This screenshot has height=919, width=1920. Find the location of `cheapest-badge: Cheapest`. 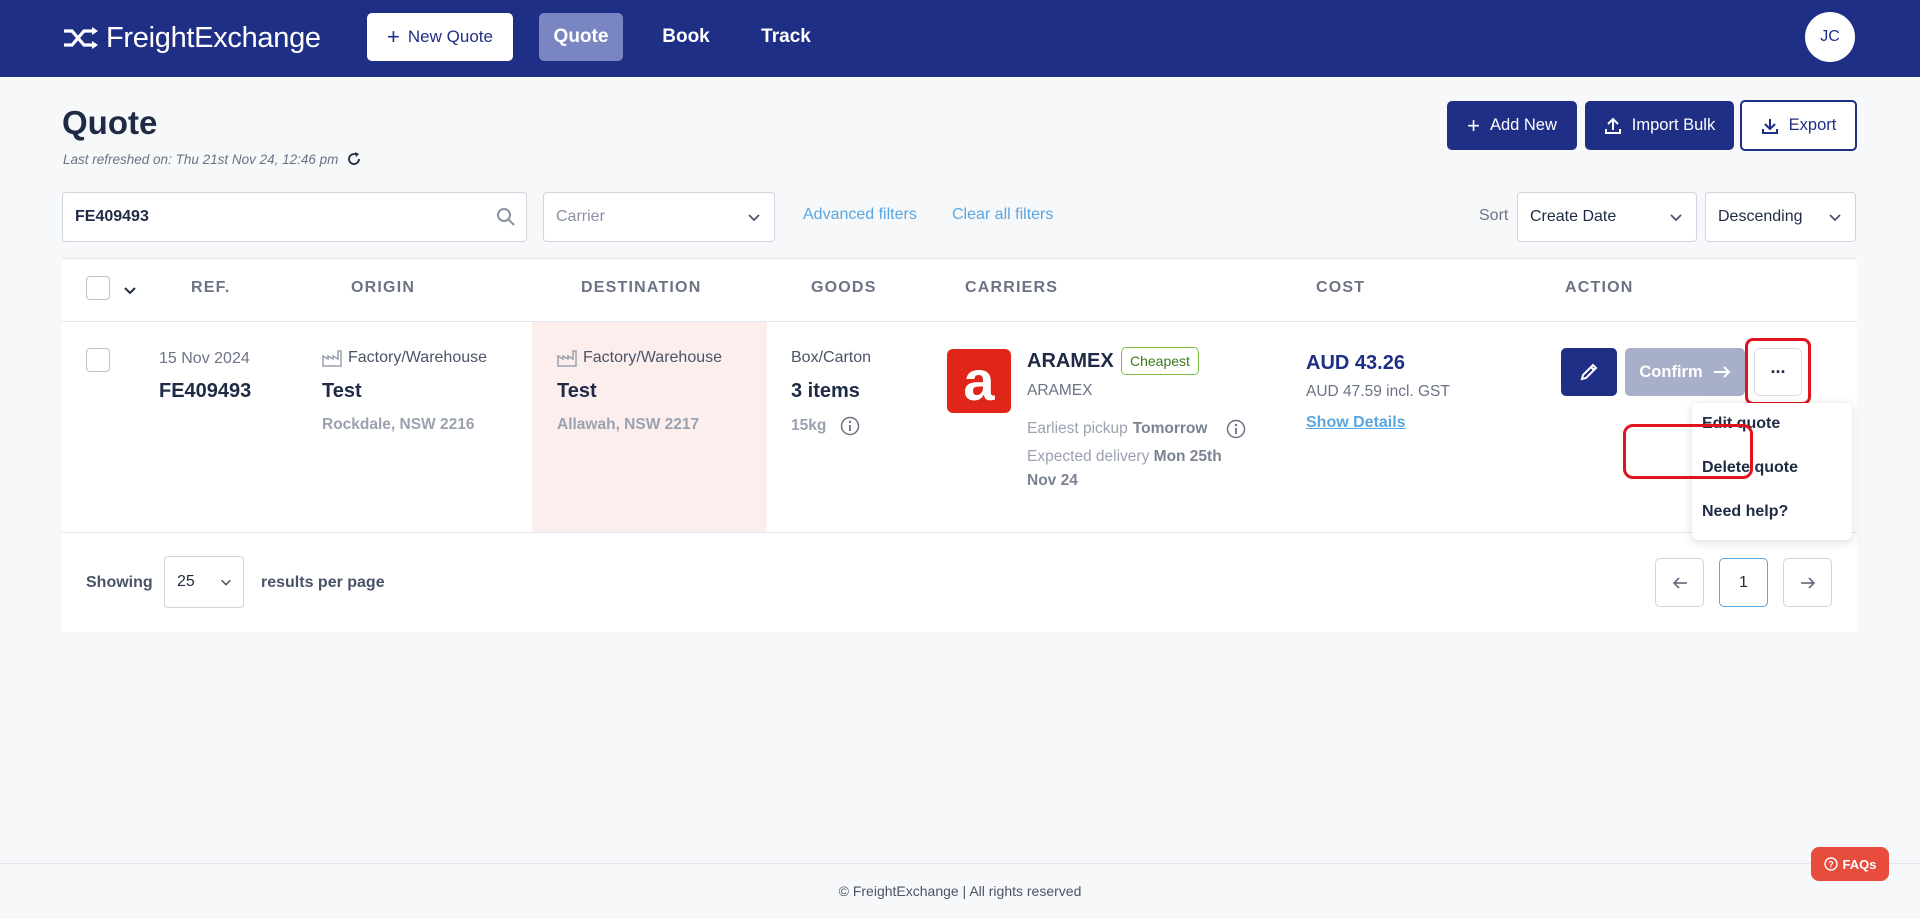

cheapest-badge: Cheapest is located at coordinates (1160, 361).